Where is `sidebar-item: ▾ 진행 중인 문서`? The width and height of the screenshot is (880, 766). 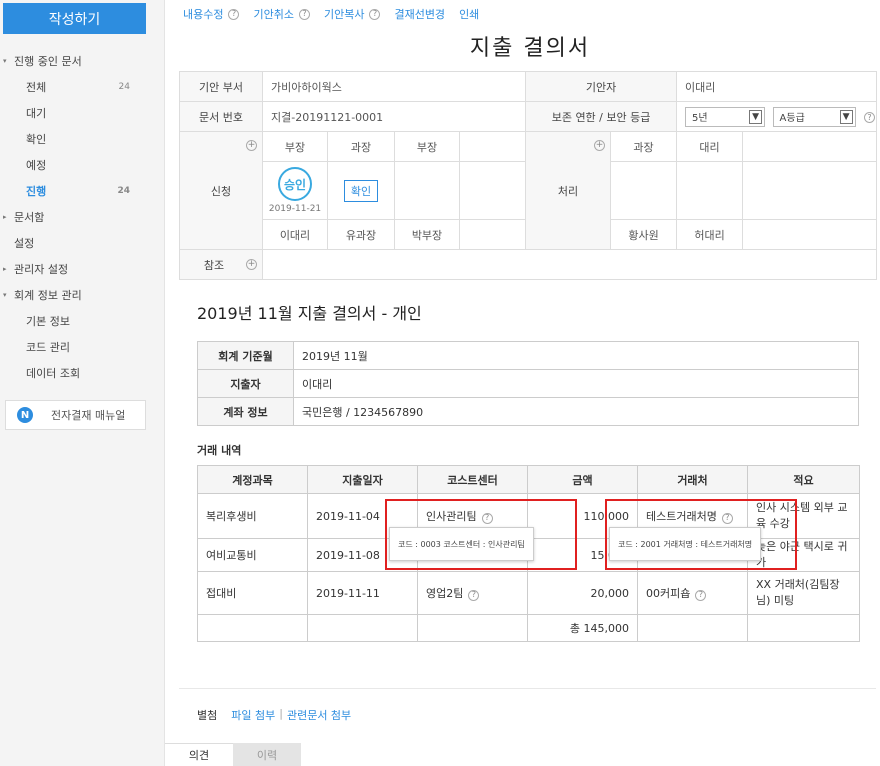 sidebar-item: ▾ 진행 중인 문서 is located at coordinates (82, 61).